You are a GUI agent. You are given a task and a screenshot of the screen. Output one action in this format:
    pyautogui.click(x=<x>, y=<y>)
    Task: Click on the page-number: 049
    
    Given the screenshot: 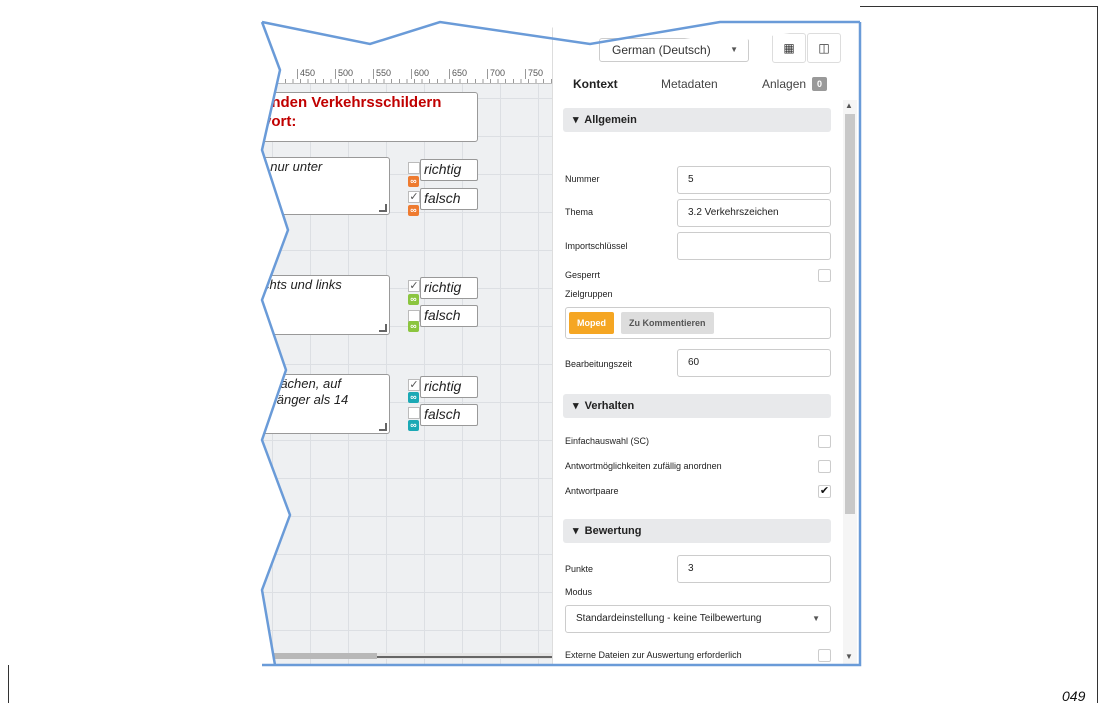 What is the action you would take?
    pyautogui.click(x=1074, y=695)
    